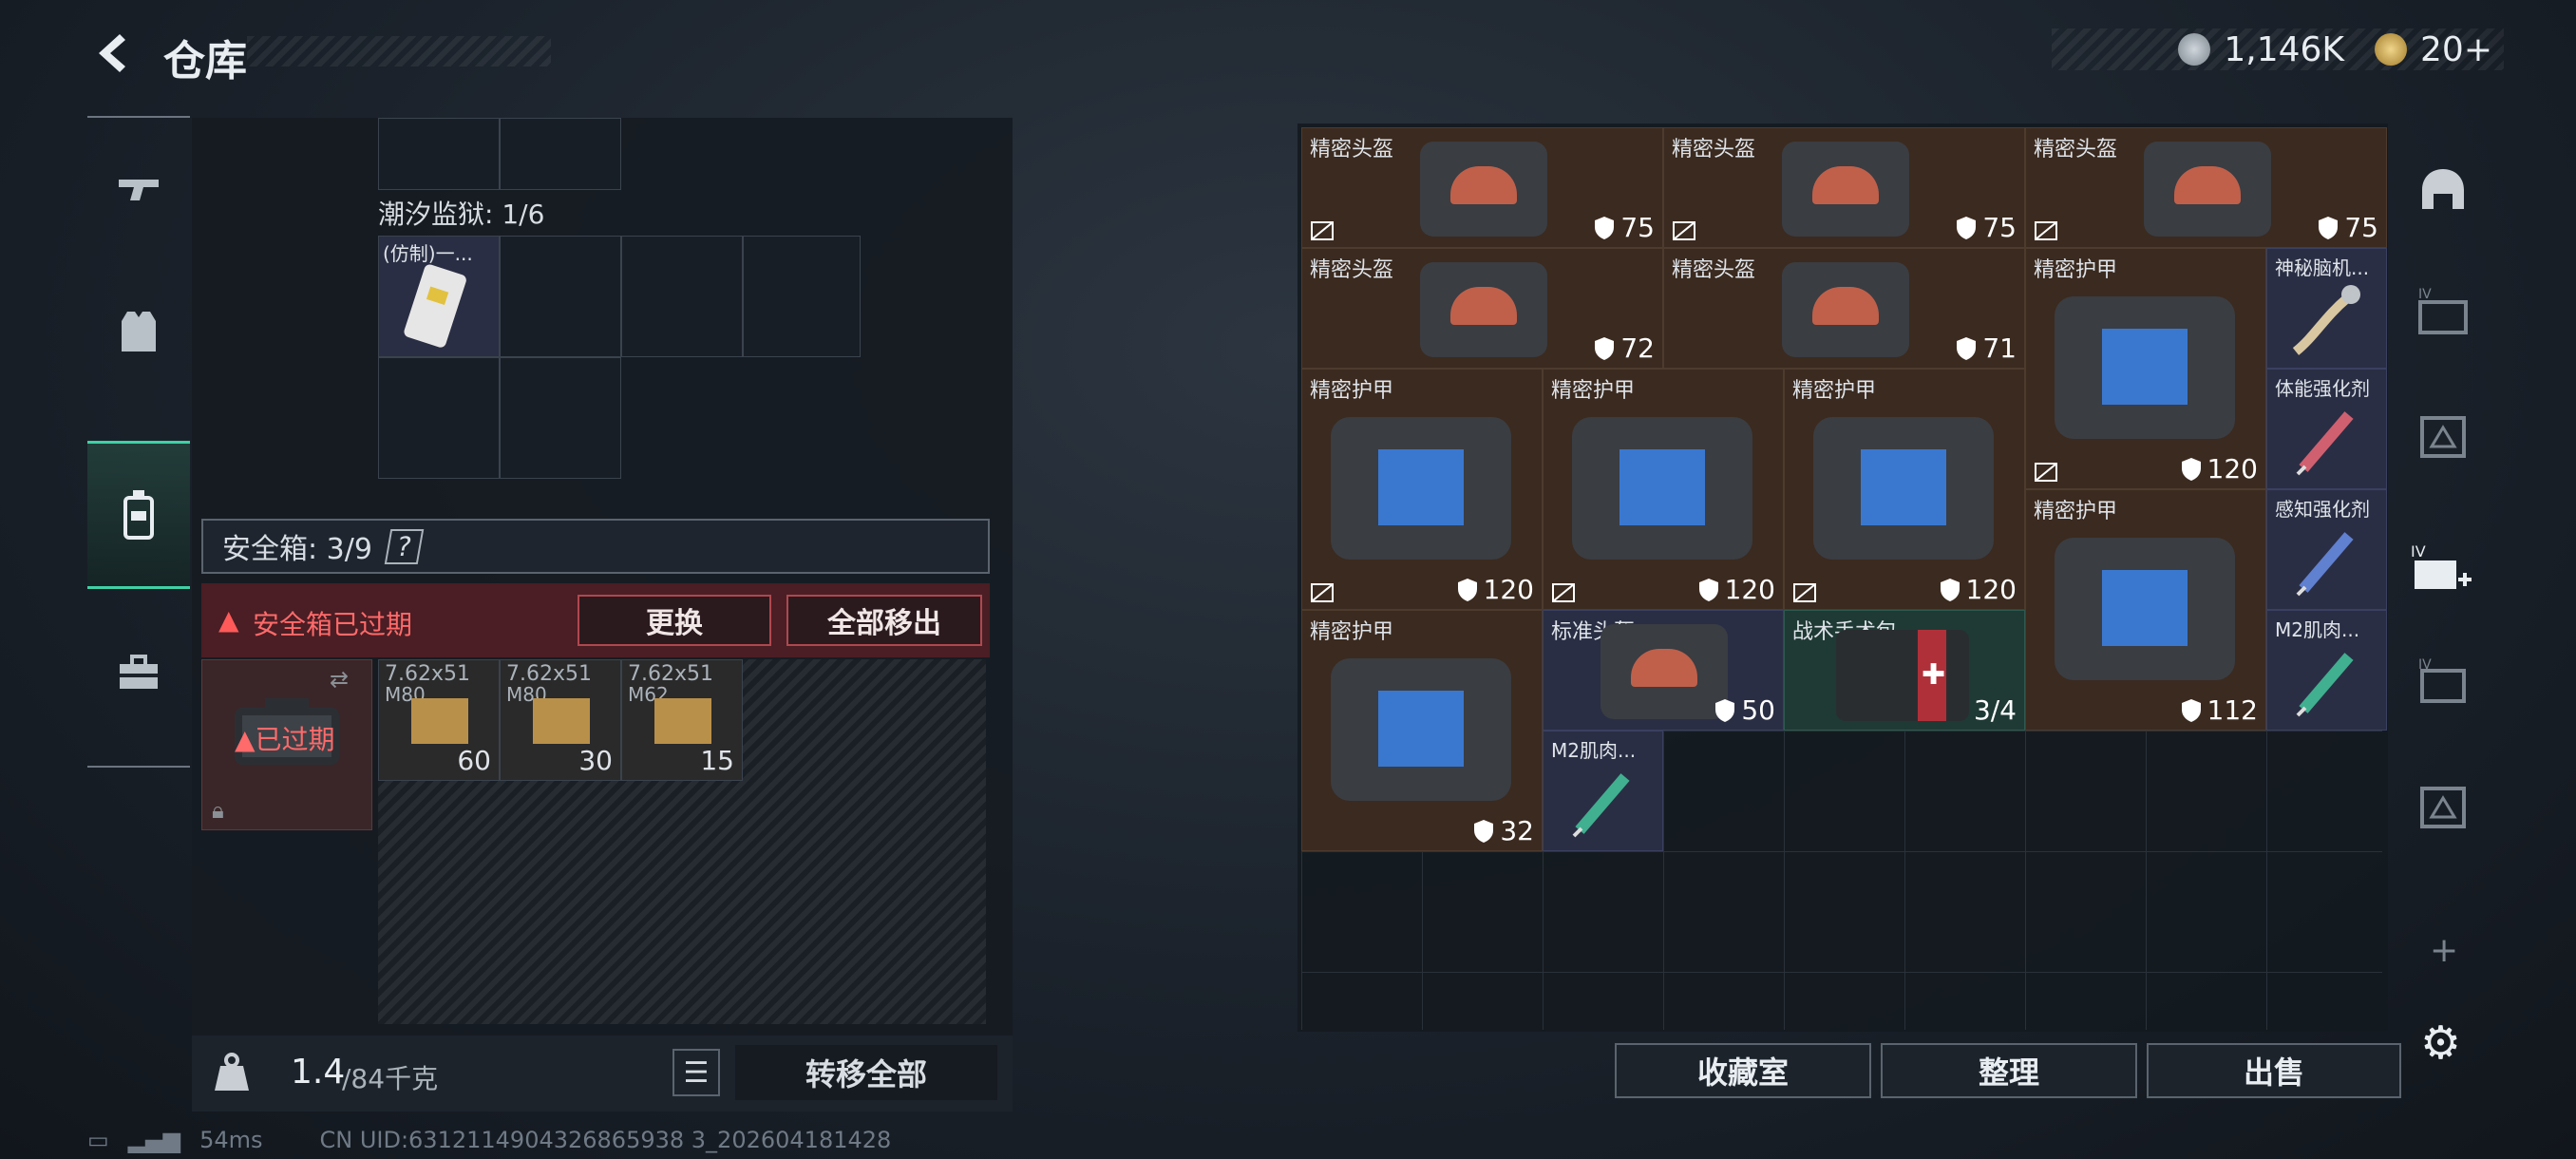  What do you see at coordinates (114, 53) in the screenshot?
I see `back-button` at bounding box center [114, 53].